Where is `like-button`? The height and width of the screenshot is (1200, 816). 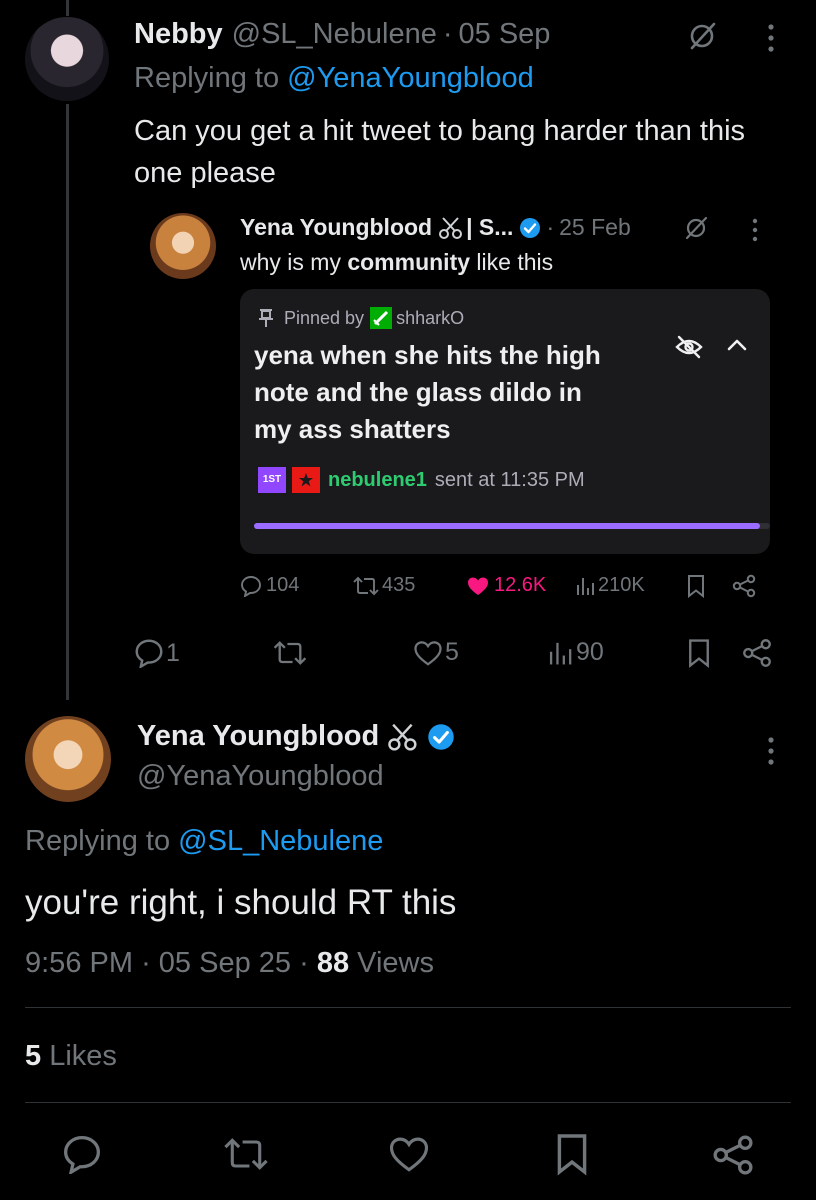 like-button is located at coordinates (409, 1154).